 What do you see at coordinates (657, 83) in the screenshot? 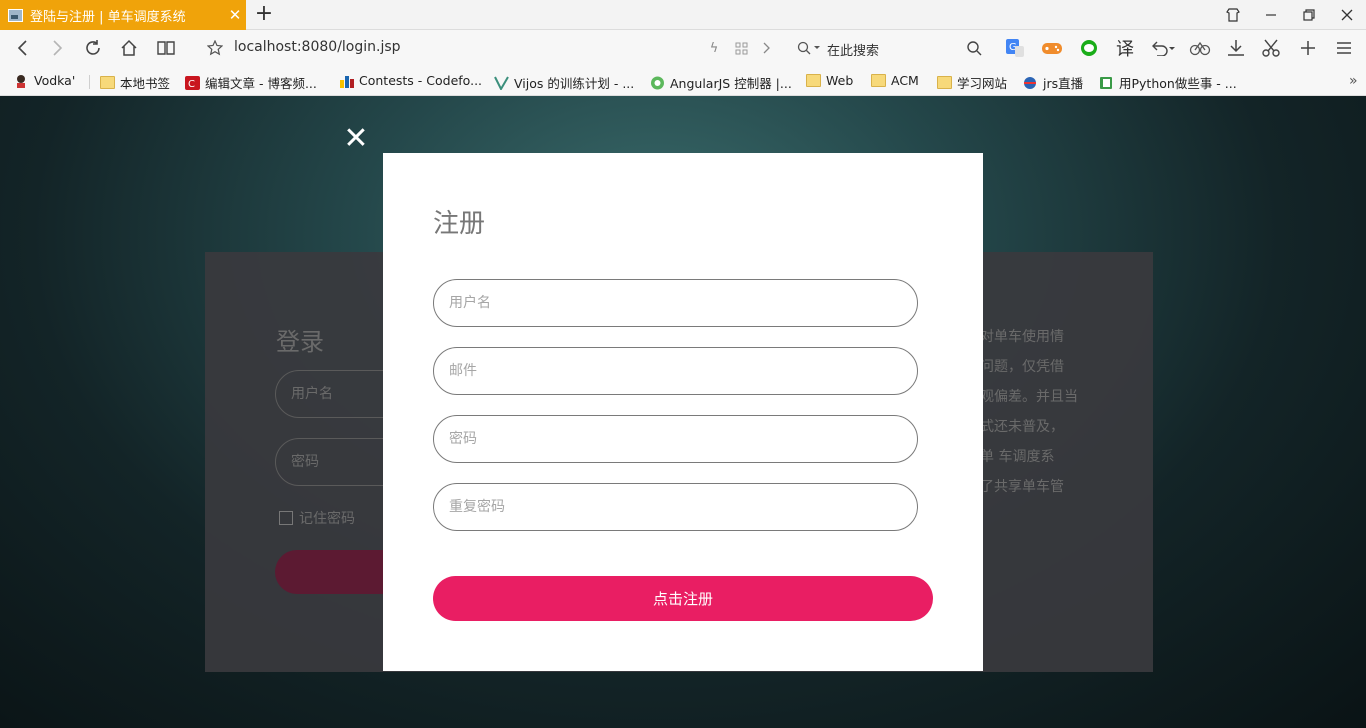
I see `angular-icon` at bounding box center [657, 83].